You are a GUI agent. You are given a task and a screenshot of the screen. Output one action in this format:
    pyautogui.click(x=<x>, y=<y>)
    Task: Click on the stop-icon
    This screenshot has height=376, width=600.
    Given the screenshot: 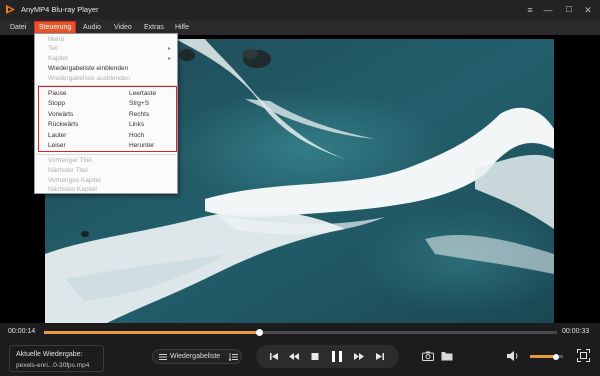 What is the action you would take?
    pyautogui.click(x=315, y=356)
    